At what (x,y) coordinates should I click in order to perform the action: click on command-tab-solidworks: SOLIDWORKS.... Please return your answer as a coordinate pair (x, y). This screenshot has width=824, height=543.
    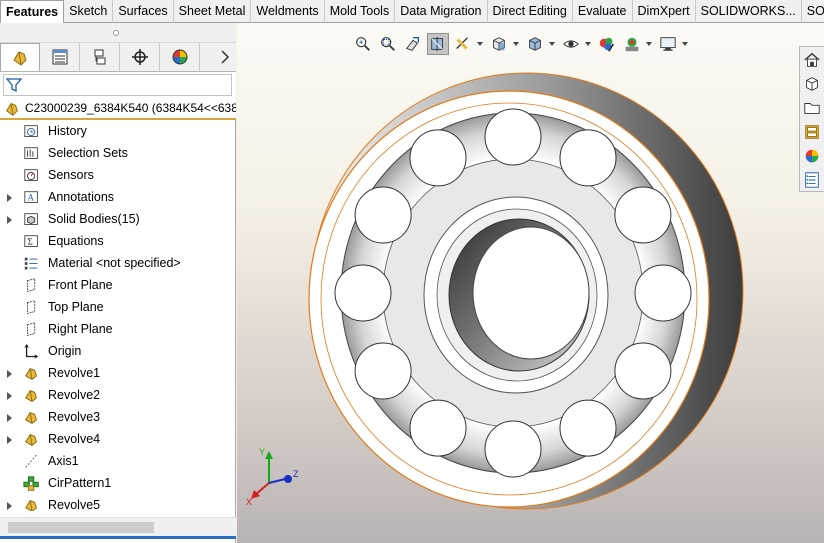
    Looking at the image, I should click on (749, 11).